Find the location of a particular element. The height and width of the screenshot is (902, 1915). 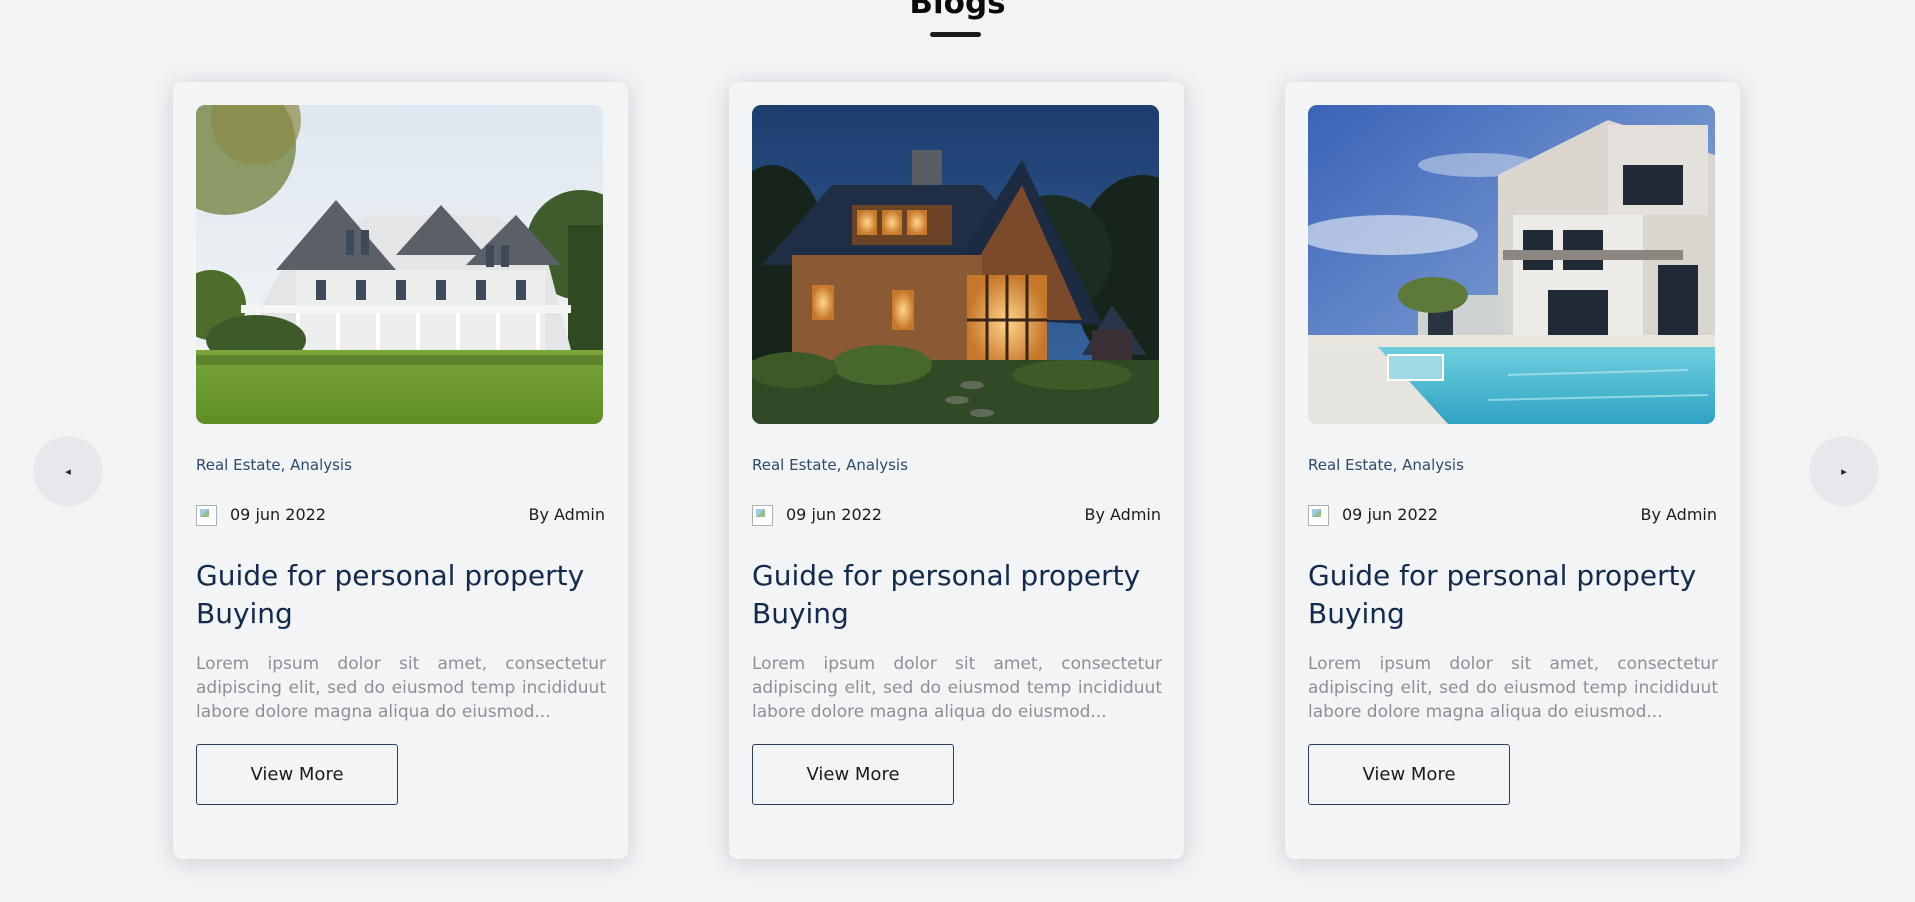

lit-cabin-night-photo is located at coordinates (955, 264).